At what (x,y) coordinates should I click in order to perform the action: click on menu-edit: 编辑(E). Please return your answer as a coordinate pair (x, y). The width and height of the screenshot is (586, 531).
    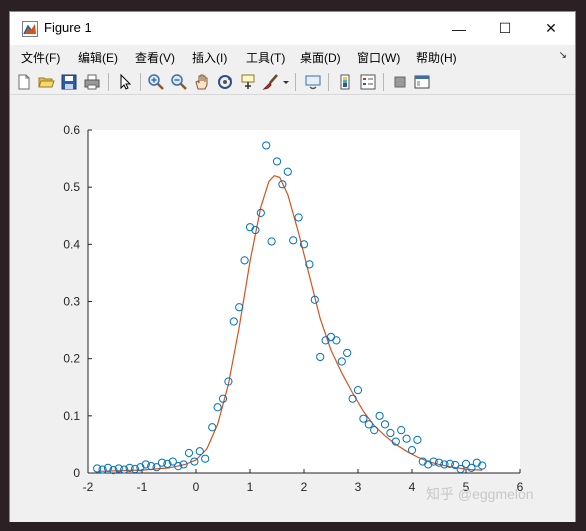
    Looking at the image, I should click on (98, 57).